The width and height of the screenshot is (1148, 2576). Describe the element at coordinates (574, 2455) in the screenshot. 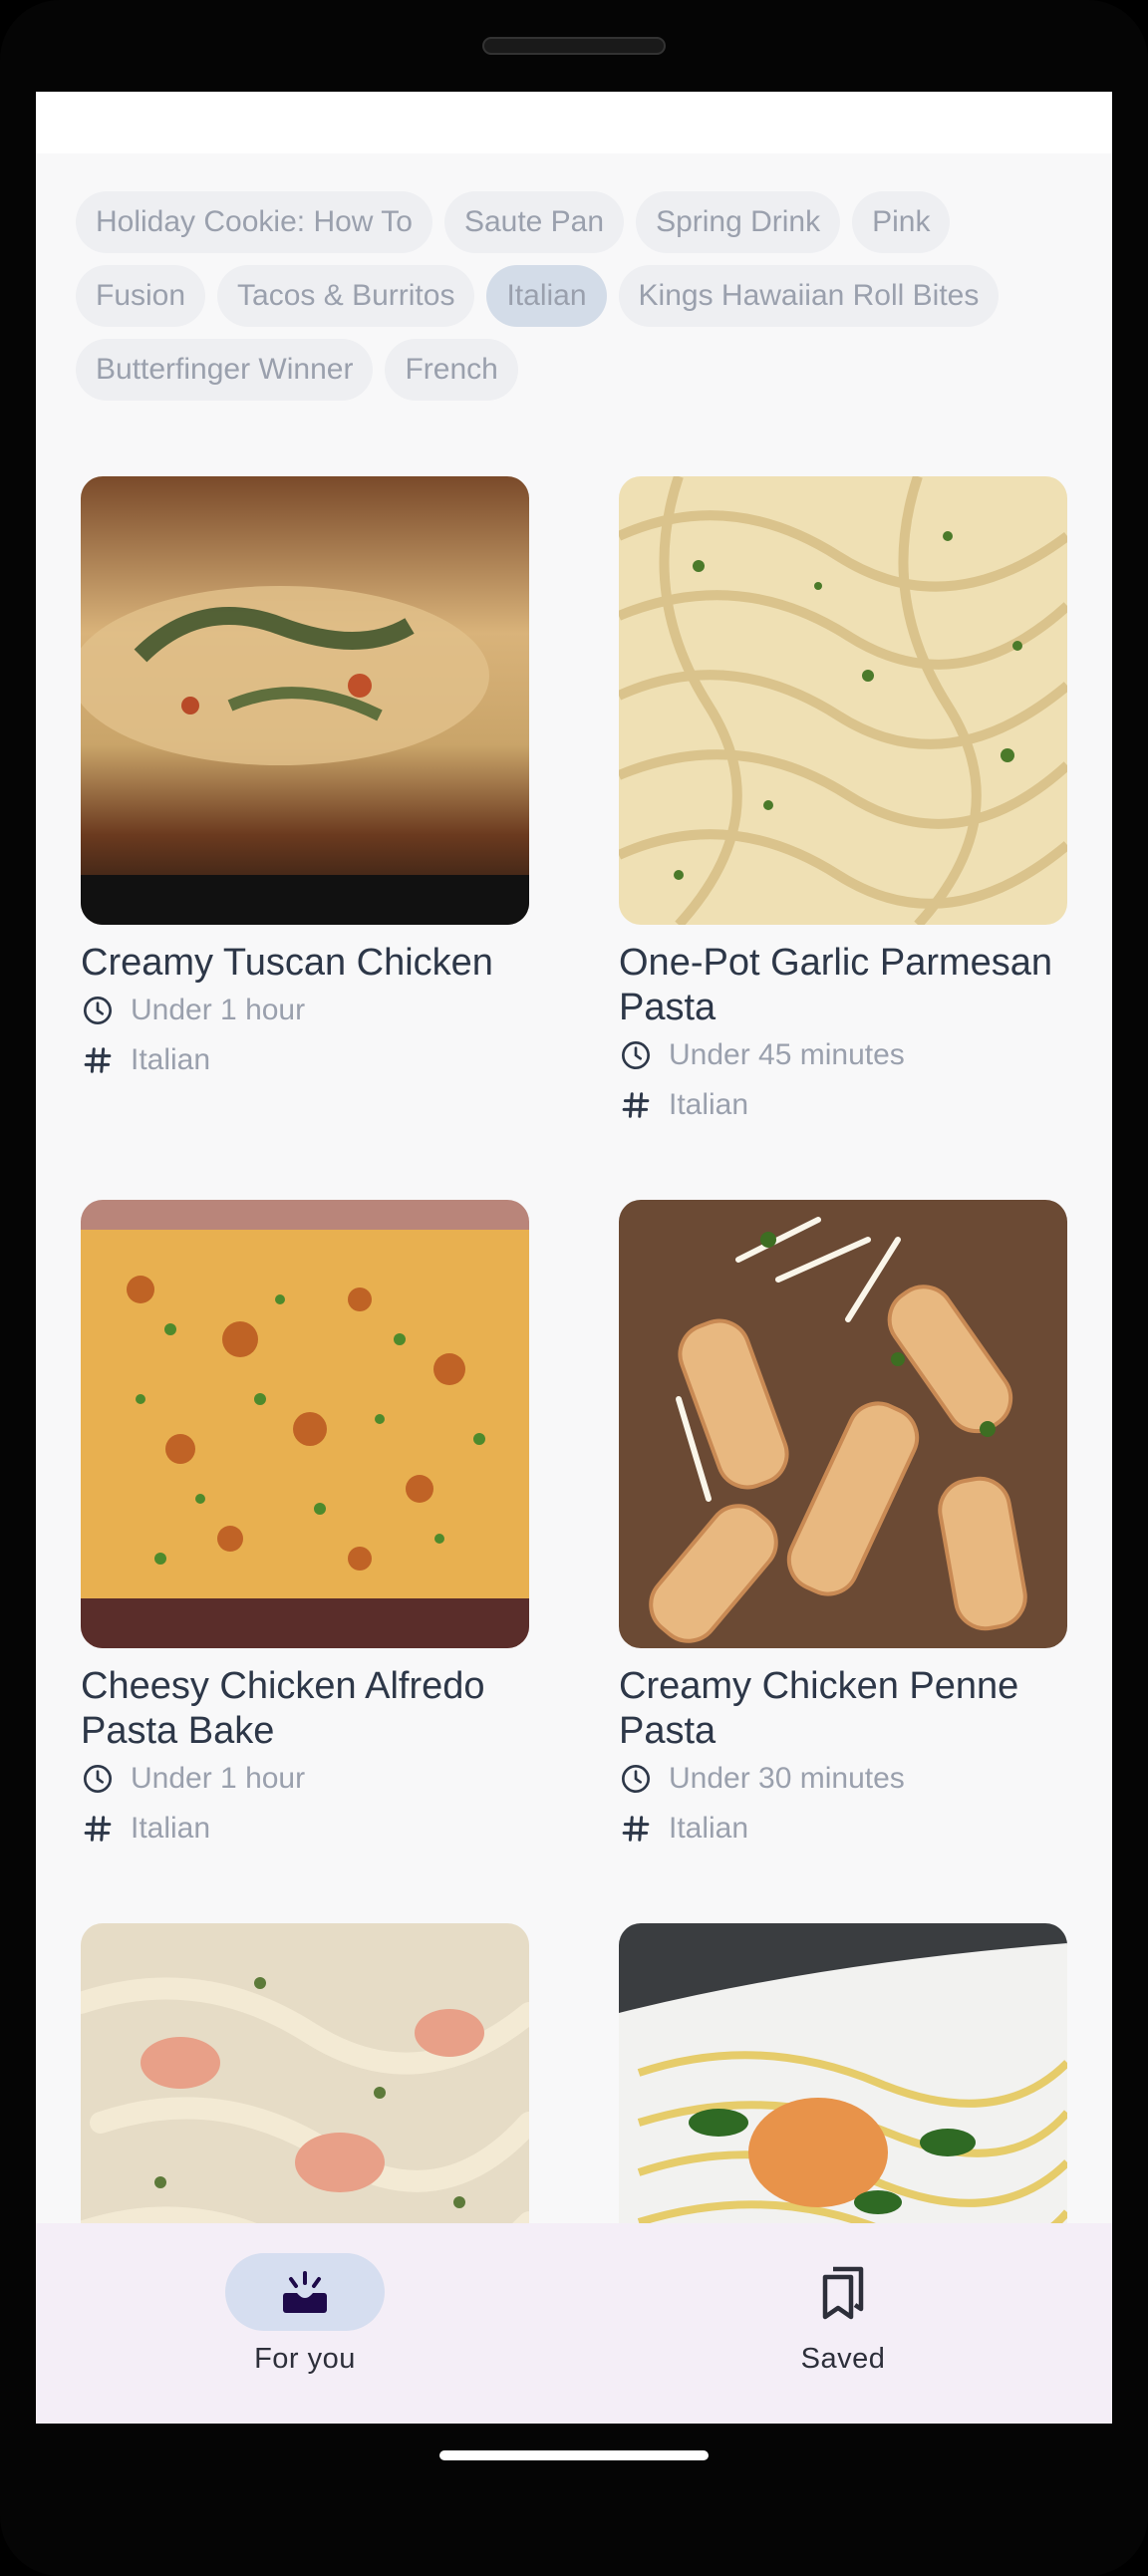

I see `home-indicator` at that location.